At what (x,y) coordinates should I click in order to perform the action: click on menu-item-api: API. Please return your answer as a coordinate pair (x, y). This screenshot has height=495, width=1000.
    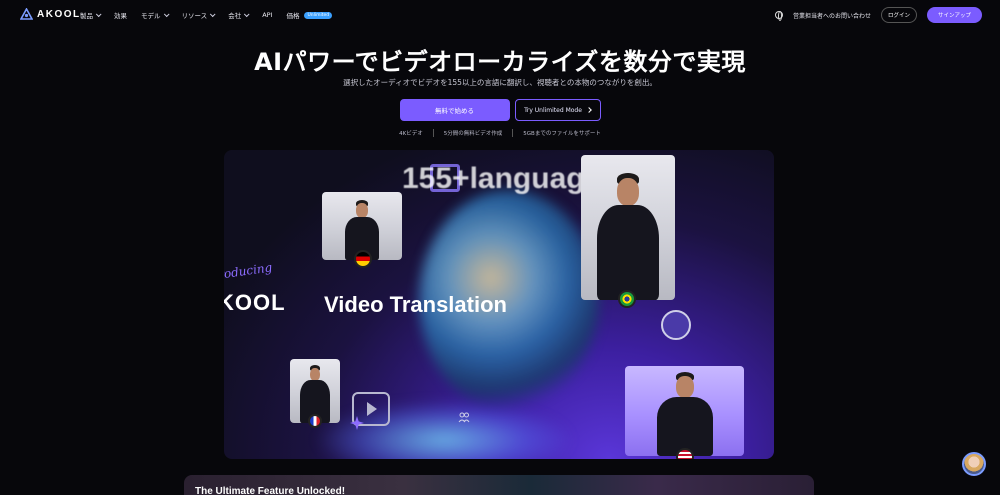
    Looking at the image, I should click on (267, 15).